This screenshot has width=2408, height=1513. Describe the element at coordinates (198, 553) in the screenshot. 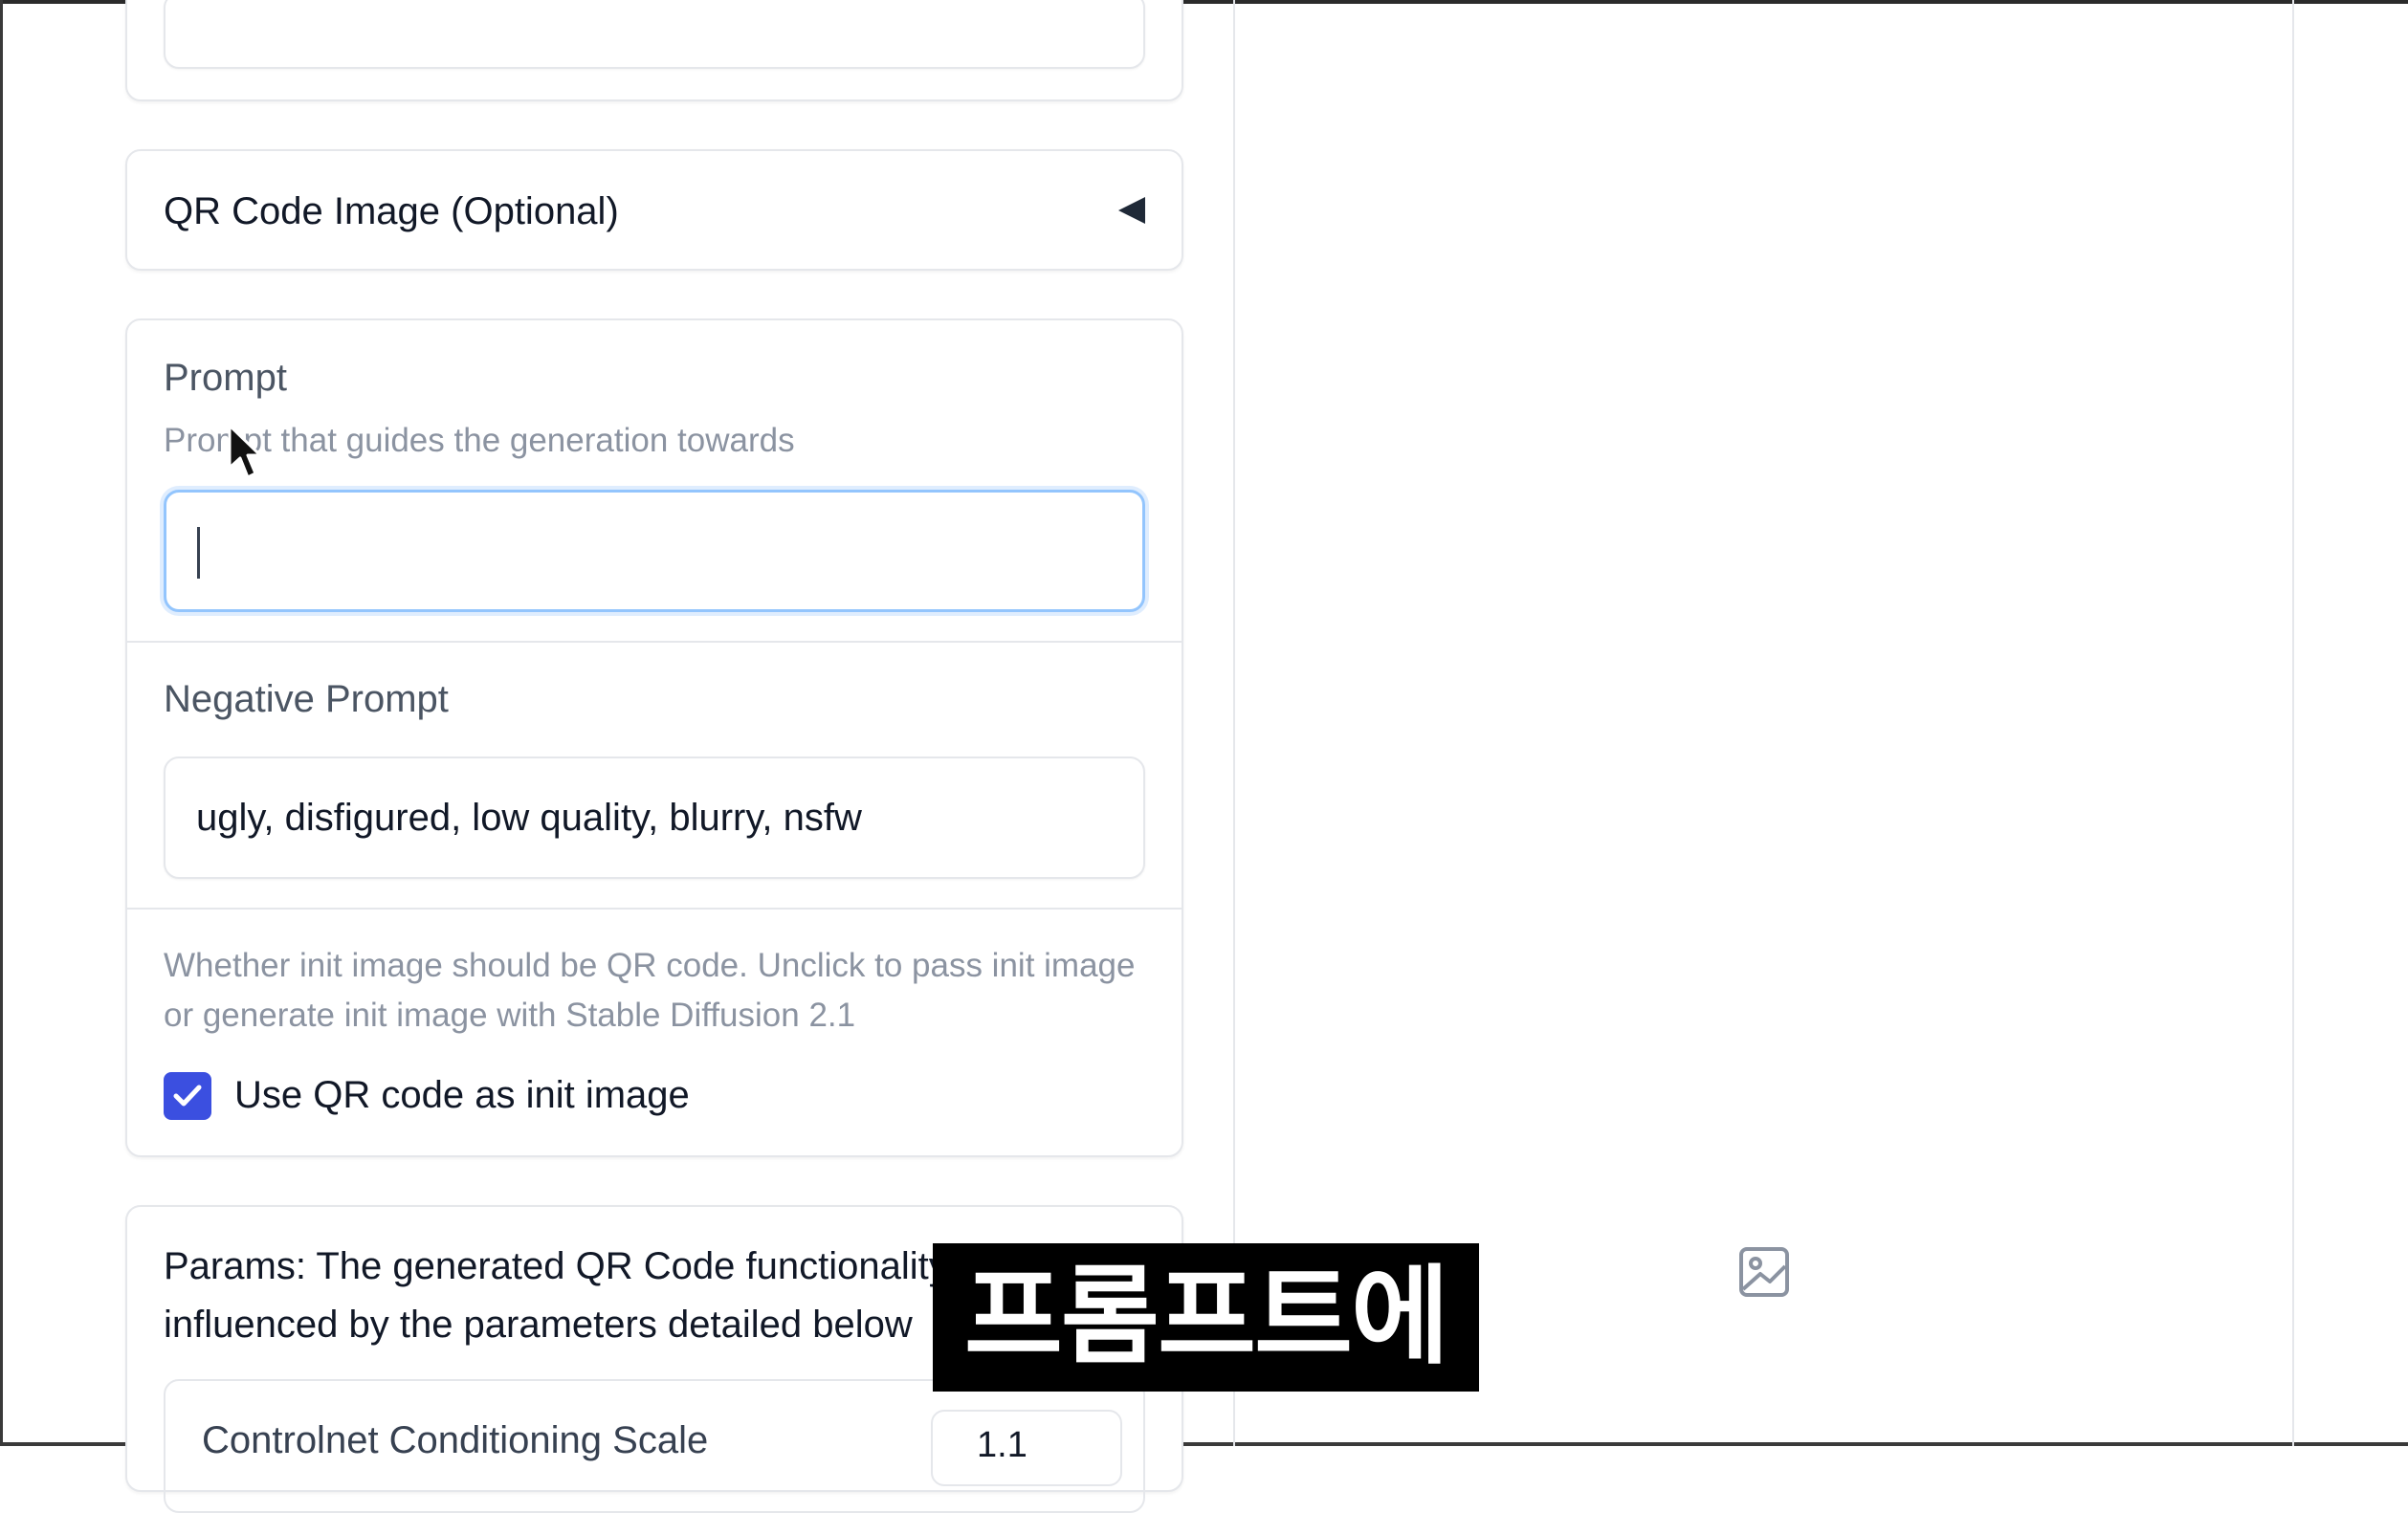

I see `text-caret` at that location.